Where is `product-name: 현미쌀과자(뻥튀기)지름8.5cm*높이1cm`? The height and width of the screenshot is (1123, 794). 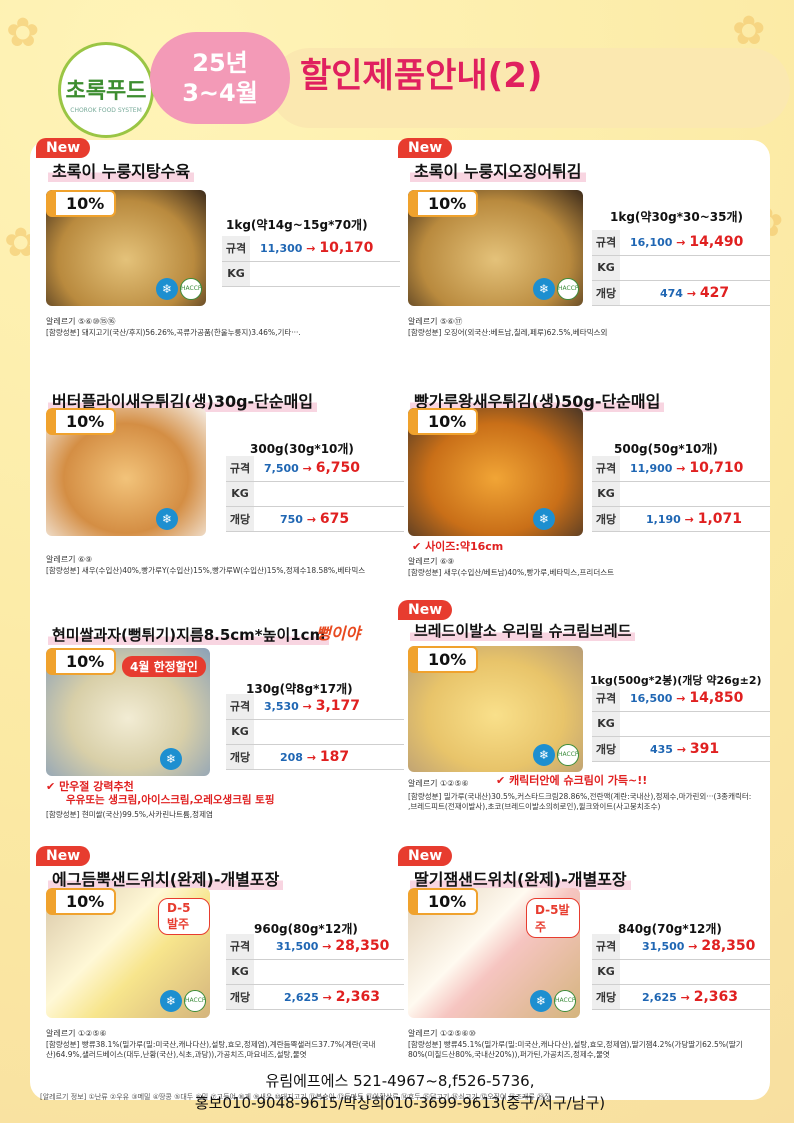 product-name: 현미쌀과자(뻥튀기)지름8.5cm*높이1cm is located at coordinates (189, 634).